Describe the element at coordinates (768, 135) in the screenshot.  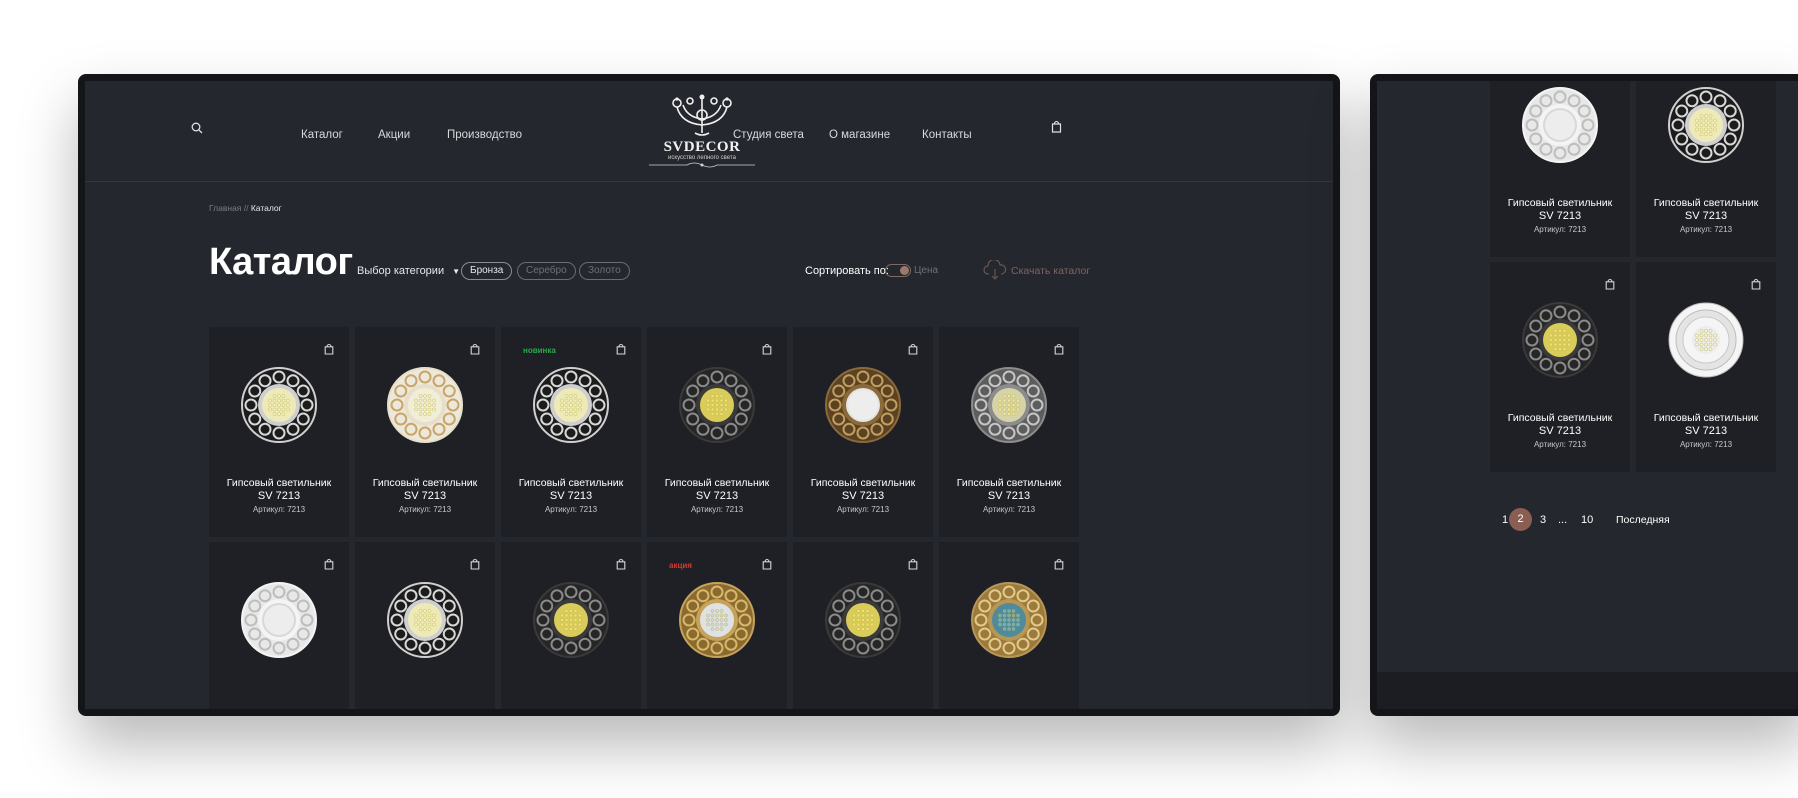
I see `nav-light-studio: Студия света` at that location.